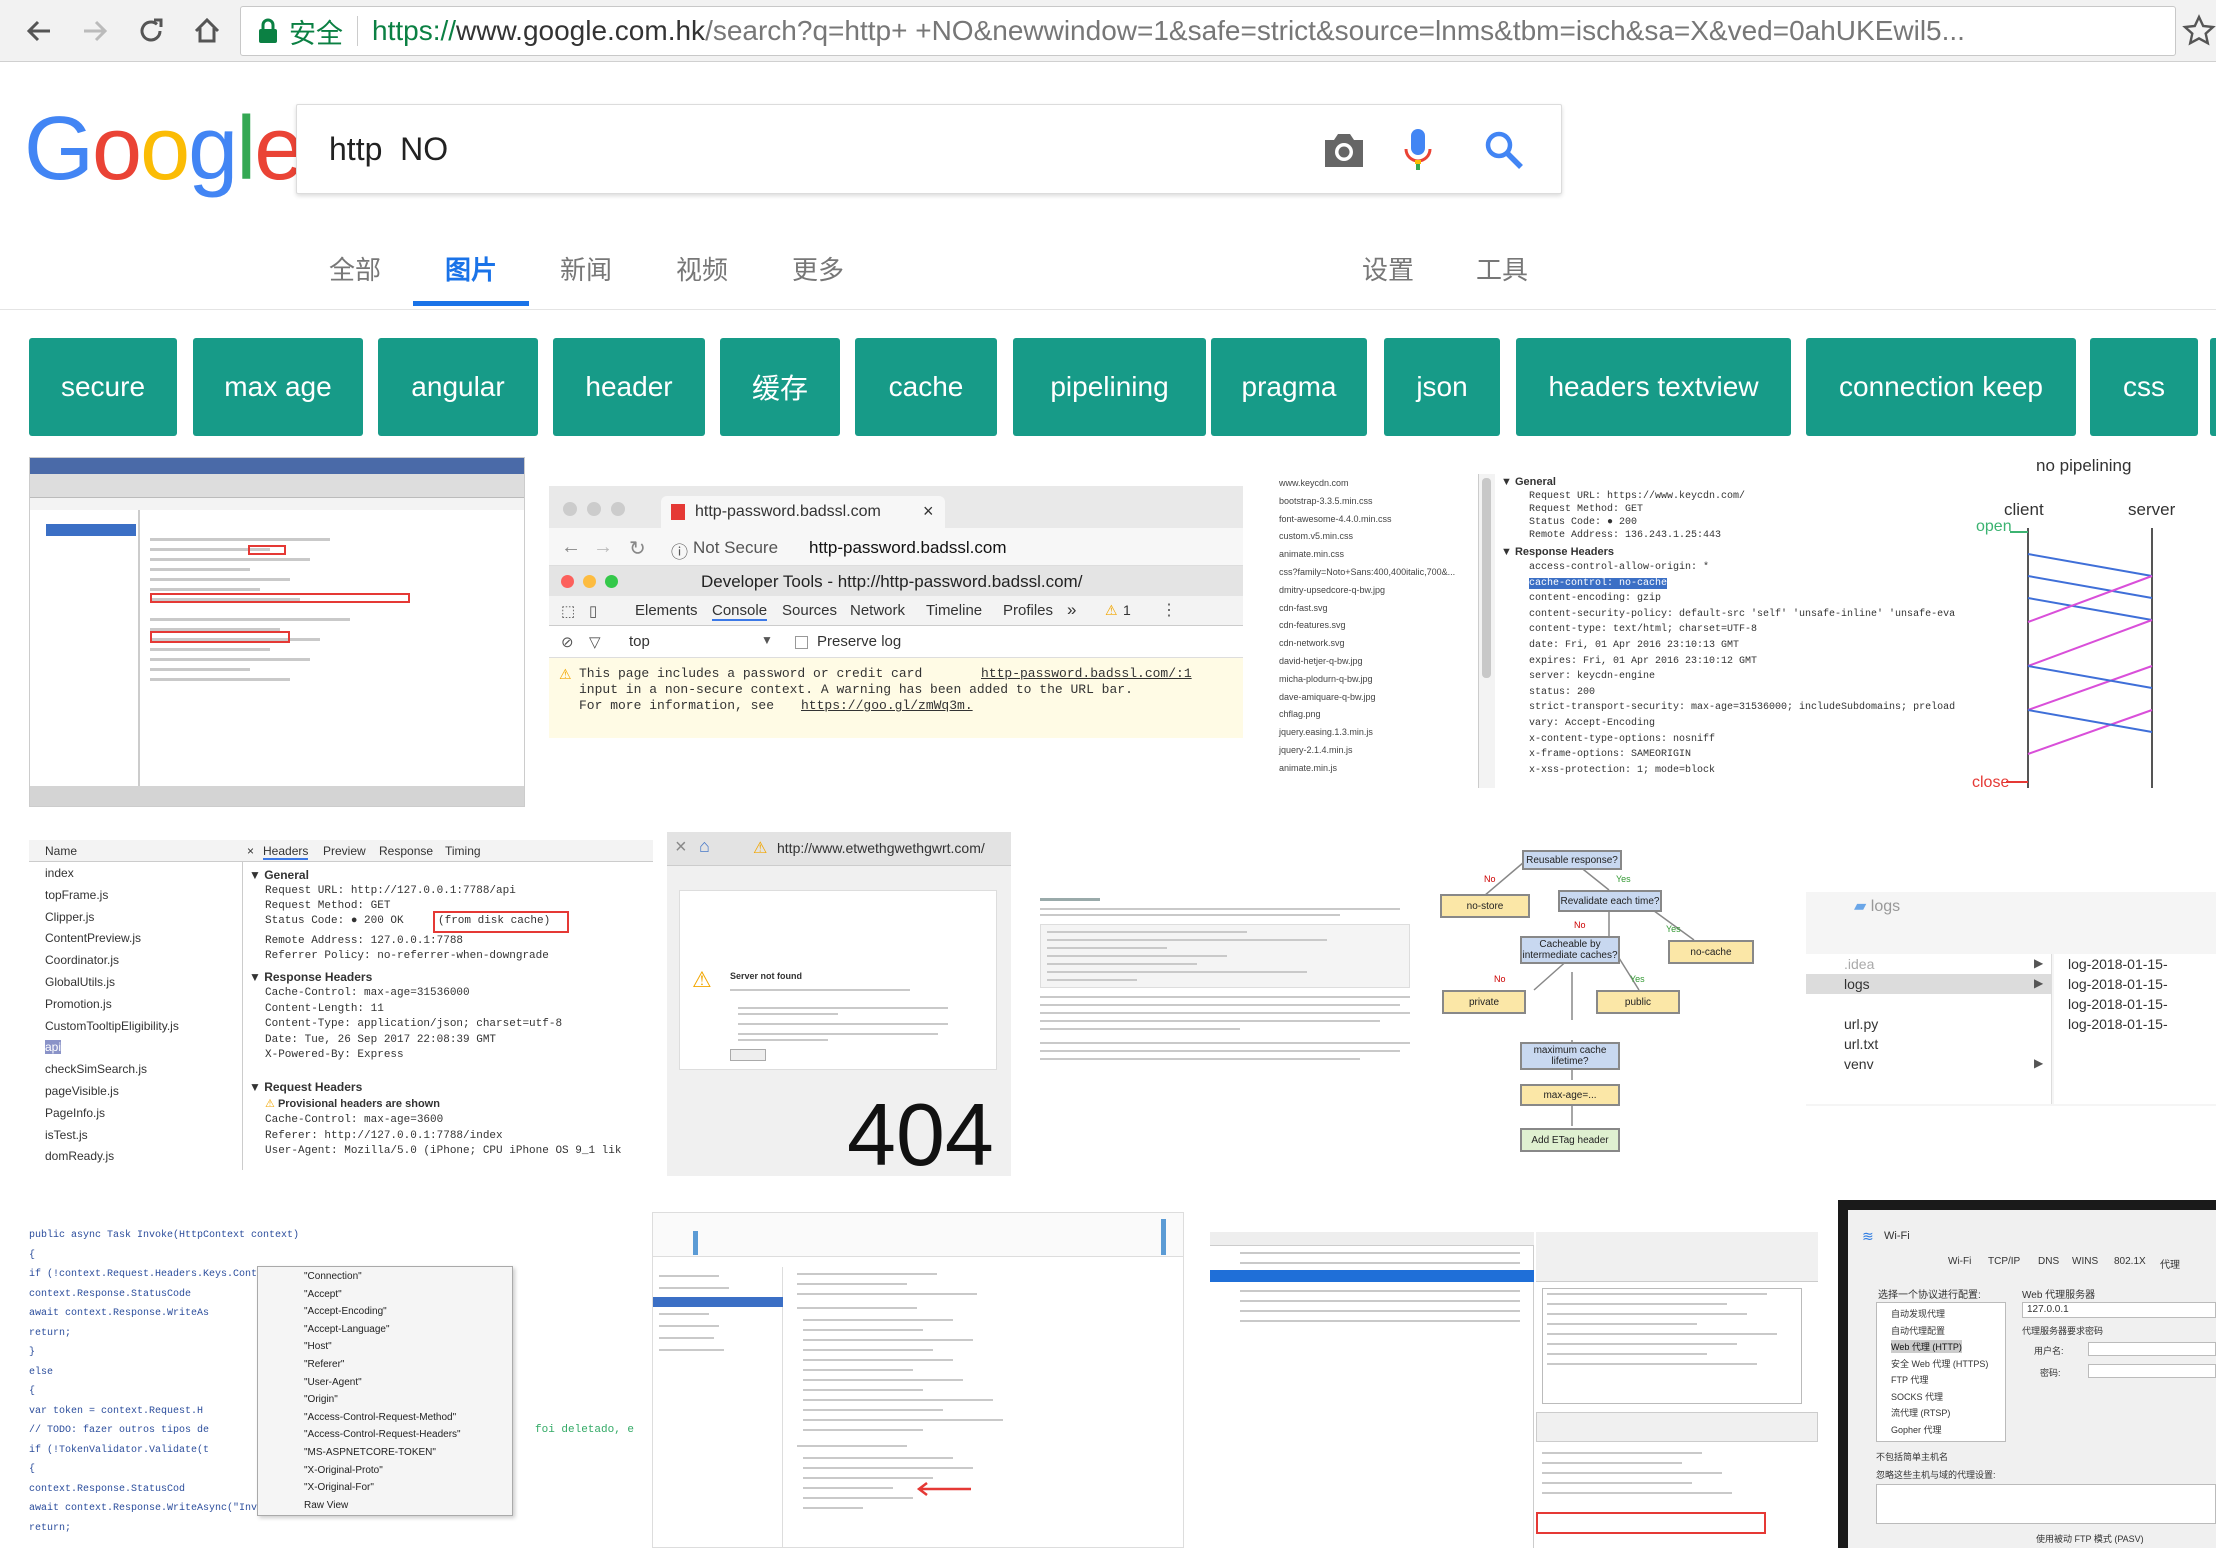 Image resolution: width=2216 pixels, height=1548 pixels. I want to click on header-line: cache-control: no-cache, so click(1598, 583).